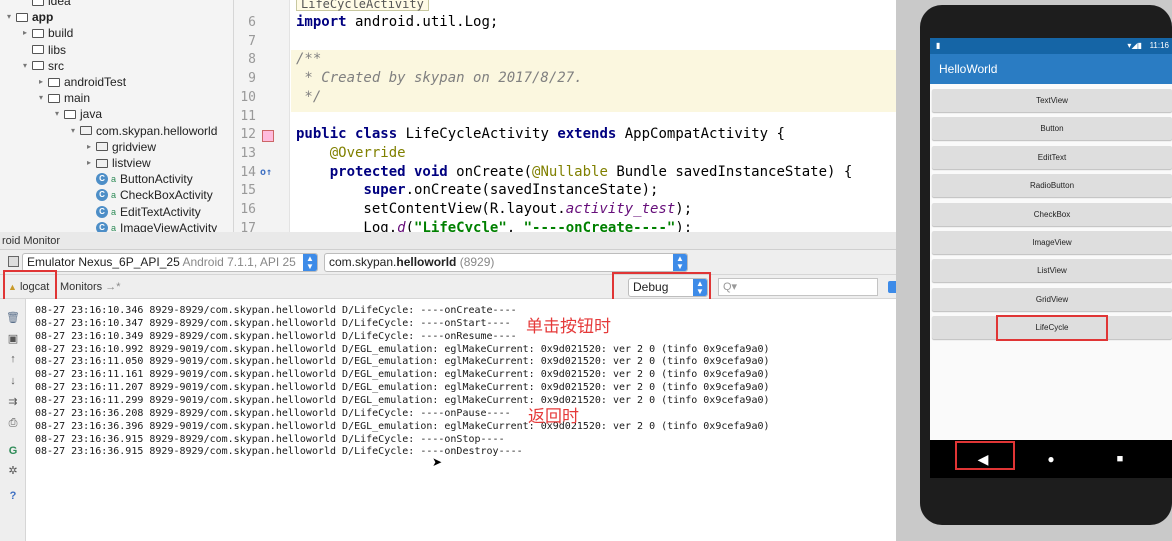  I want to click on logcat-search-input: Q▾, so click(798, 287).